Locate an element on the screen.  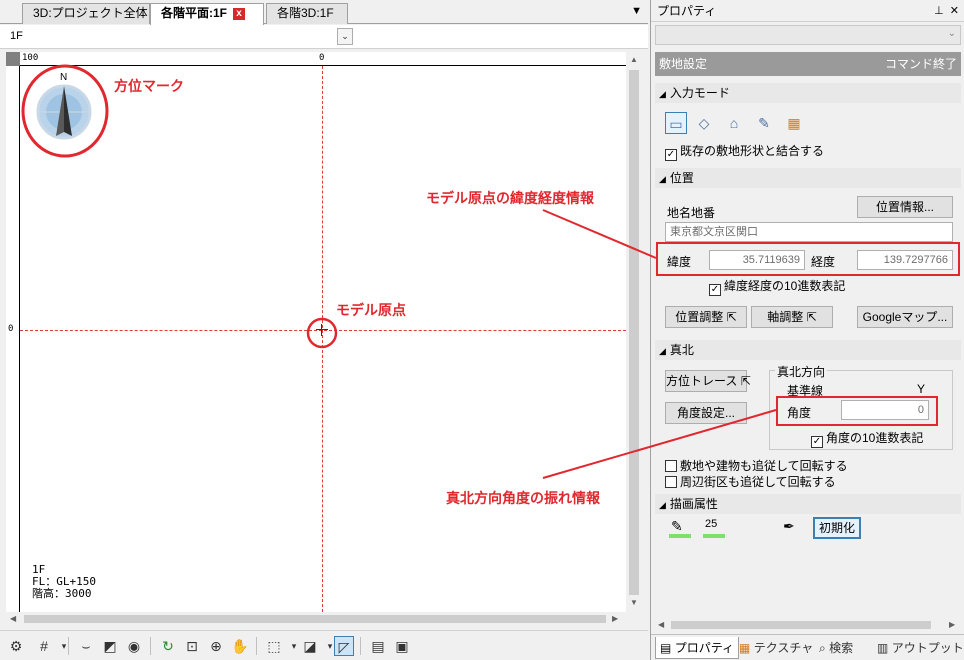
zoom-icon: ⊕ is located at coordinates (216, 646).